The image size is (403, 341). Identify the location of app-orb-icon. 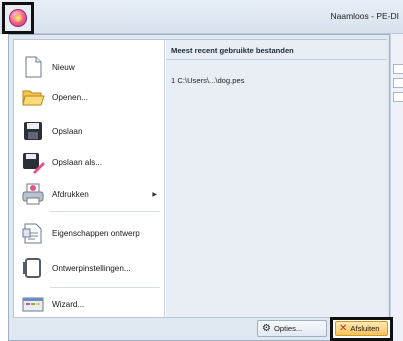
(18, 18).